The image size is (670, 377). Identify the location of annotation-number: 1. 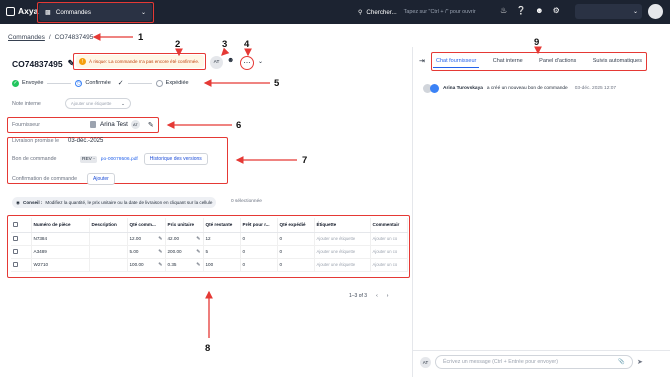
(141, 37).